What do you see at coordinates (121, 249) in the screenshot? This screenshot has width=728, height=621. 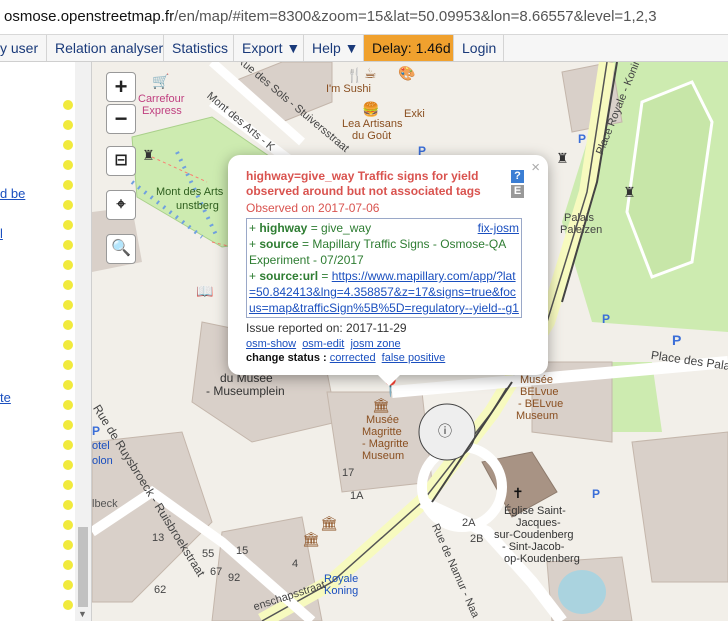 I see `search-button: 🔍` at bounding box center [121, 249].